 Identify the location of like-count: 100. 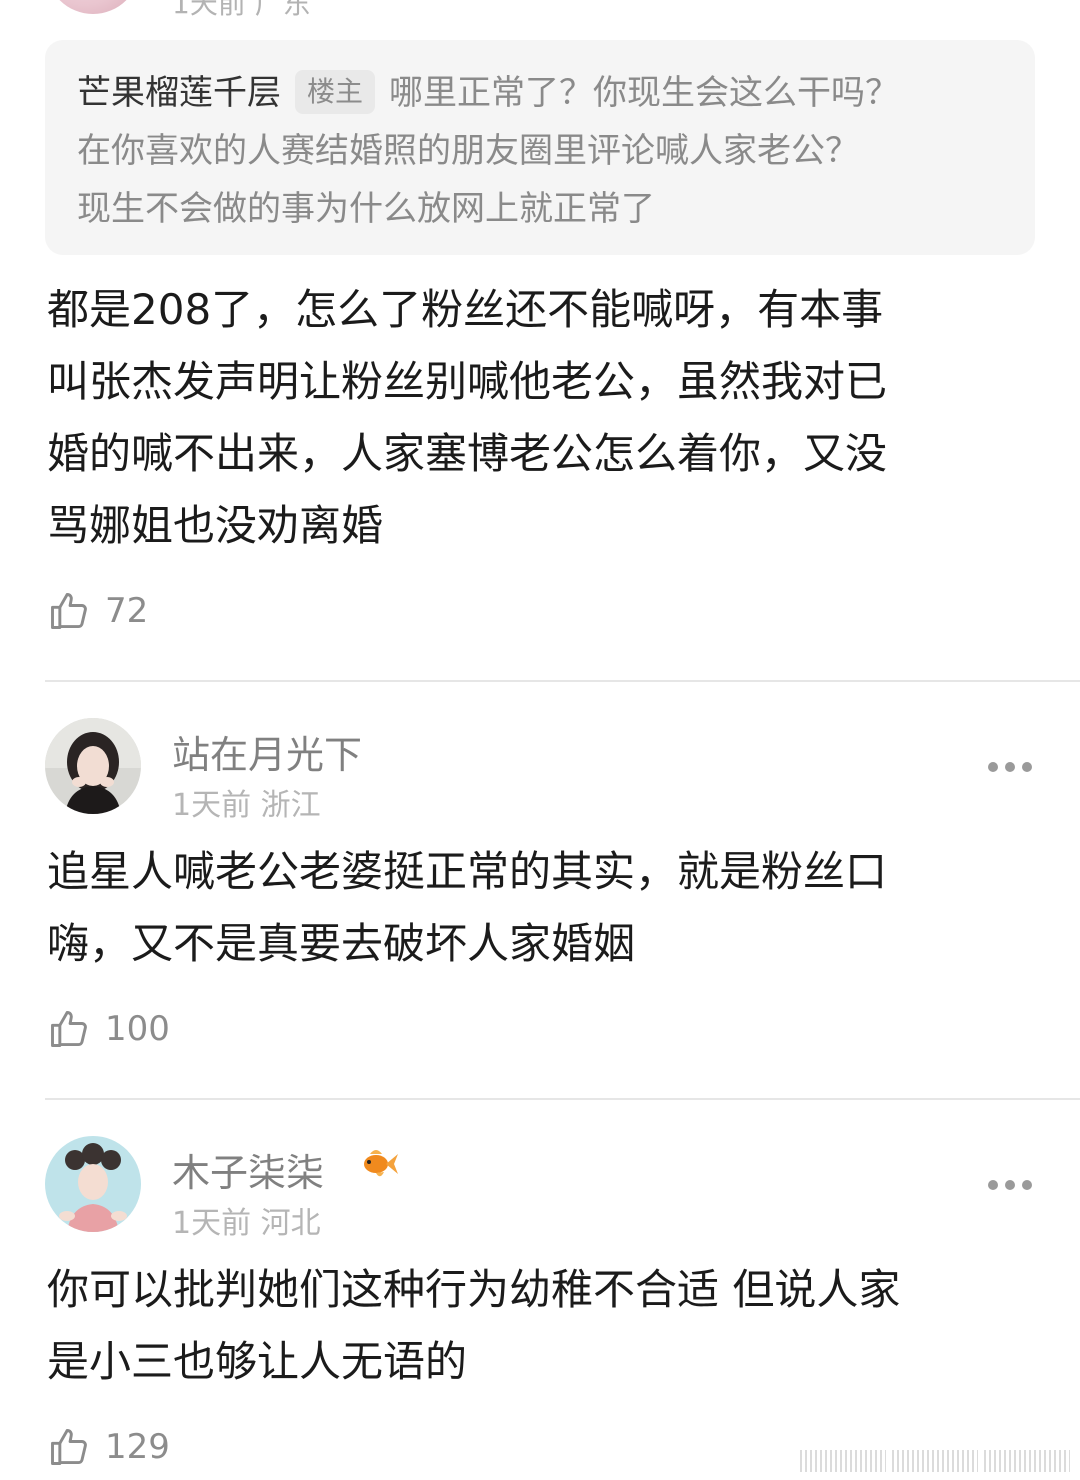
(137, 1029).